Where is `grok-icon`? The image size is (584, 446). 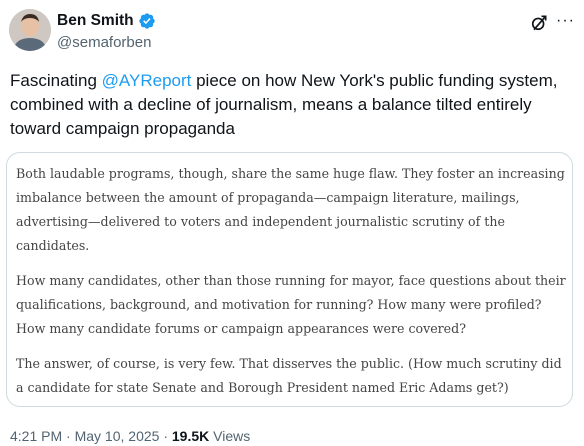 grok-icon is located at coordinates (539, 23).